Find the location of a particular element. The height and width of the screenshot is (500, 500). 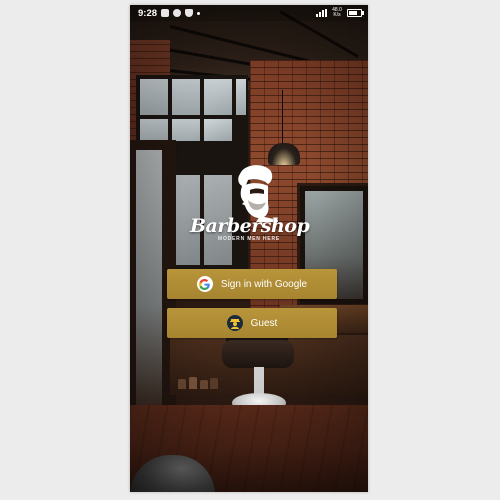

barbershop-logo: Barbershop MODERN MEN HERE is located at coordinates (250, 206).